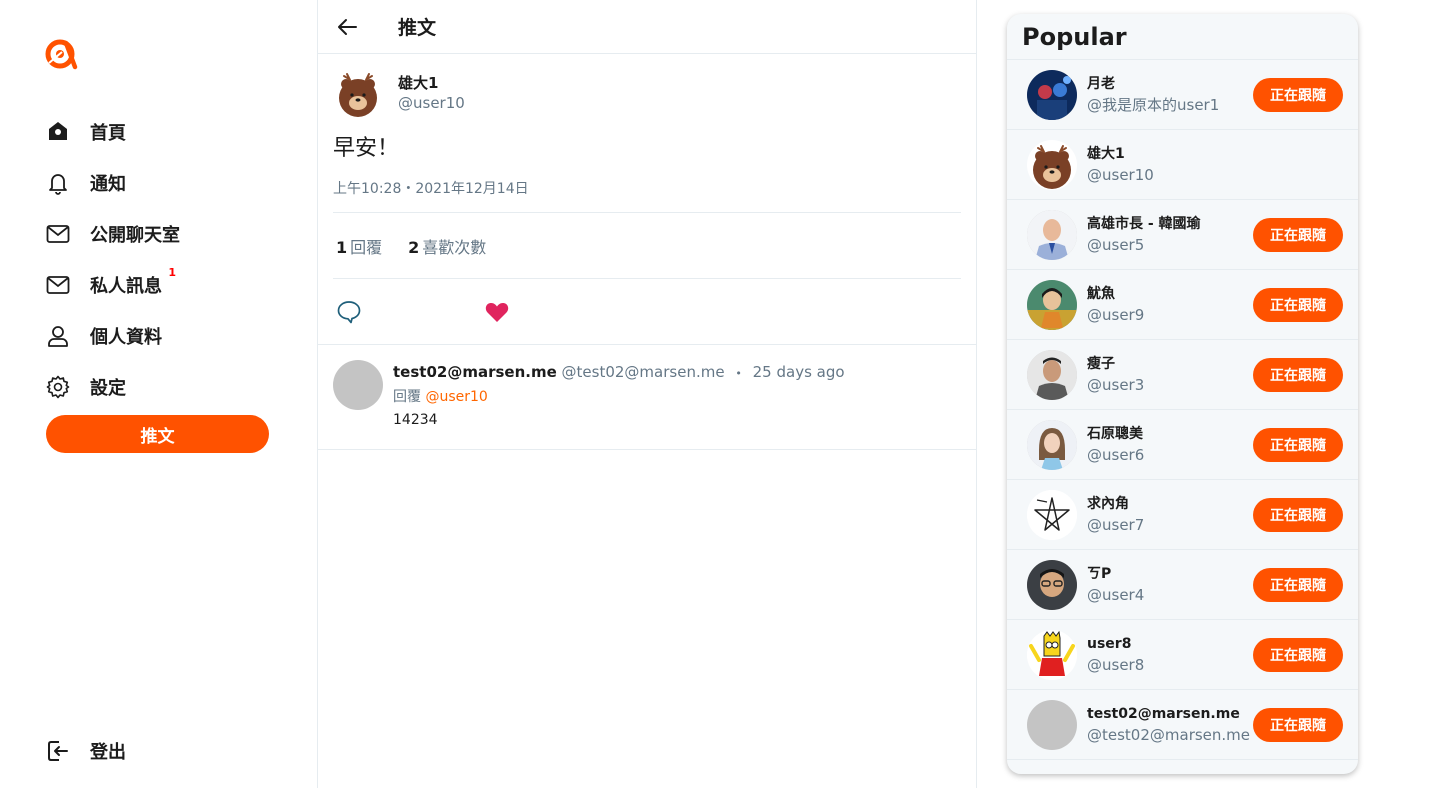  I want to click on like-count-stat: 2 喜歡次數, so click(447, 246).